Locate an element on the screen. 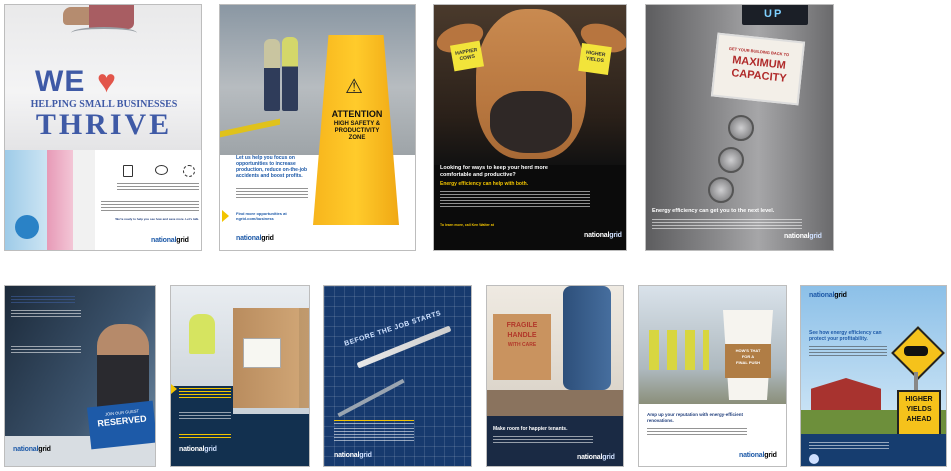 The image size is (951, 471). cup-text-3: FINAL PUSH is located at coordinates (748, 362).